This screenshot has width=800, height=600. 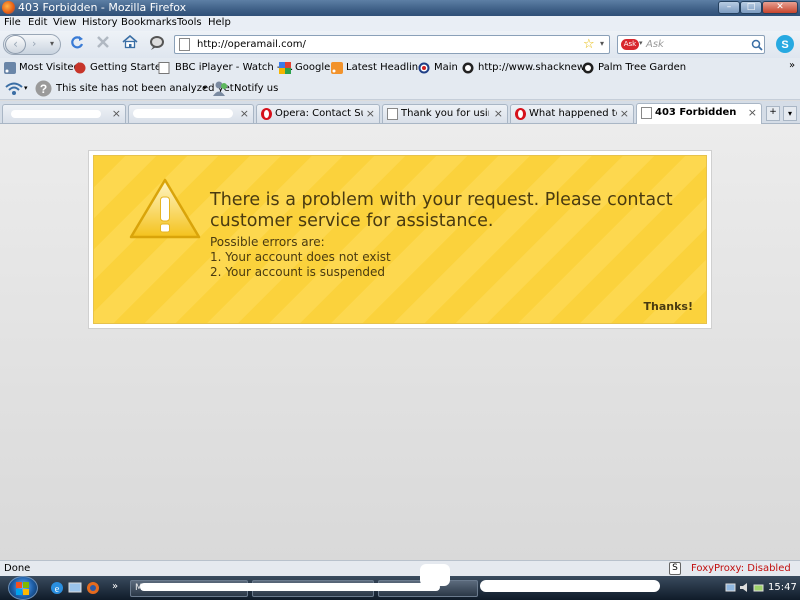 I want to click on tab-403-forbidden: 403 Forbidden ×, so click(x=699, y=113).